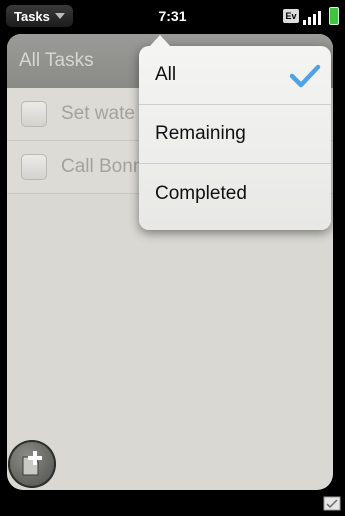 The width and height of the screenshot is (345, 516). Describe the element at coordinates (172, 17) in the screenshot. I see `status-bar: Tasks 7:31 Ev` at that location.